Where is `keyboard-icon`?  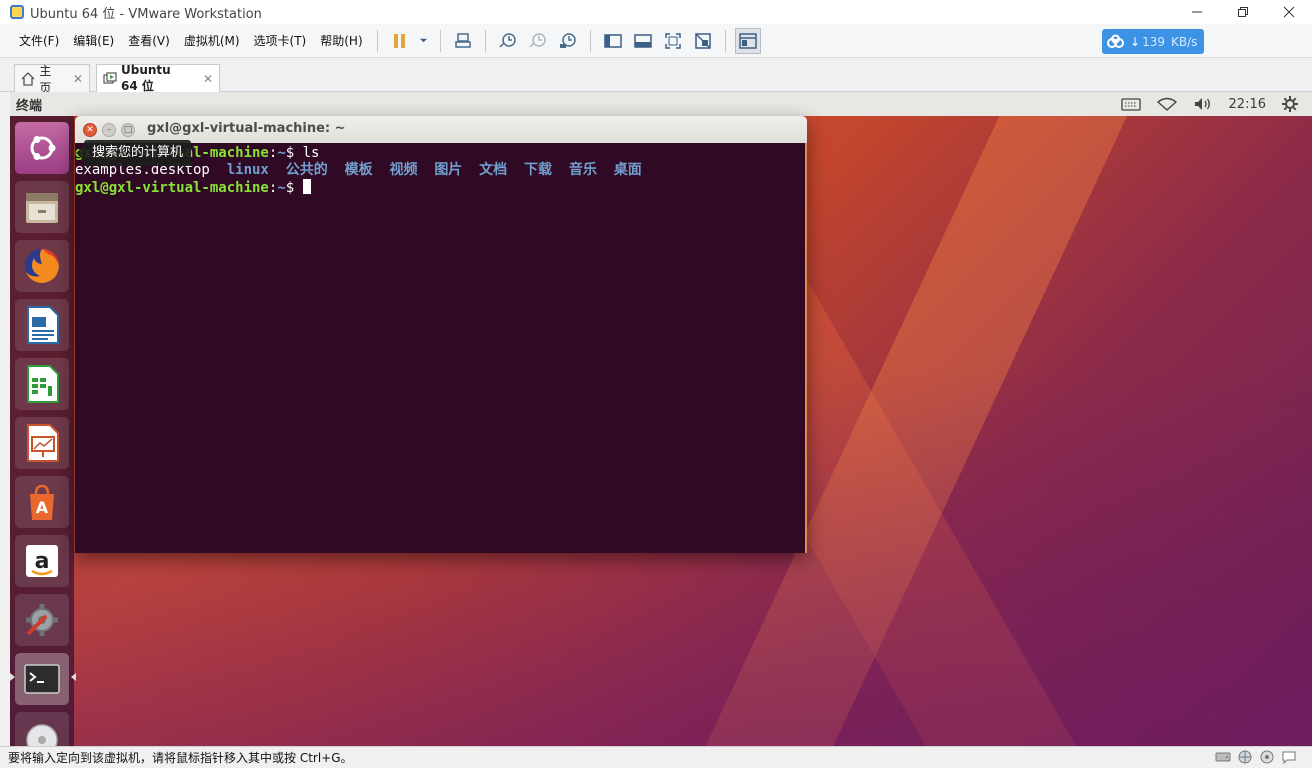
keyboard-icon is located at coordinates (1130, 104).